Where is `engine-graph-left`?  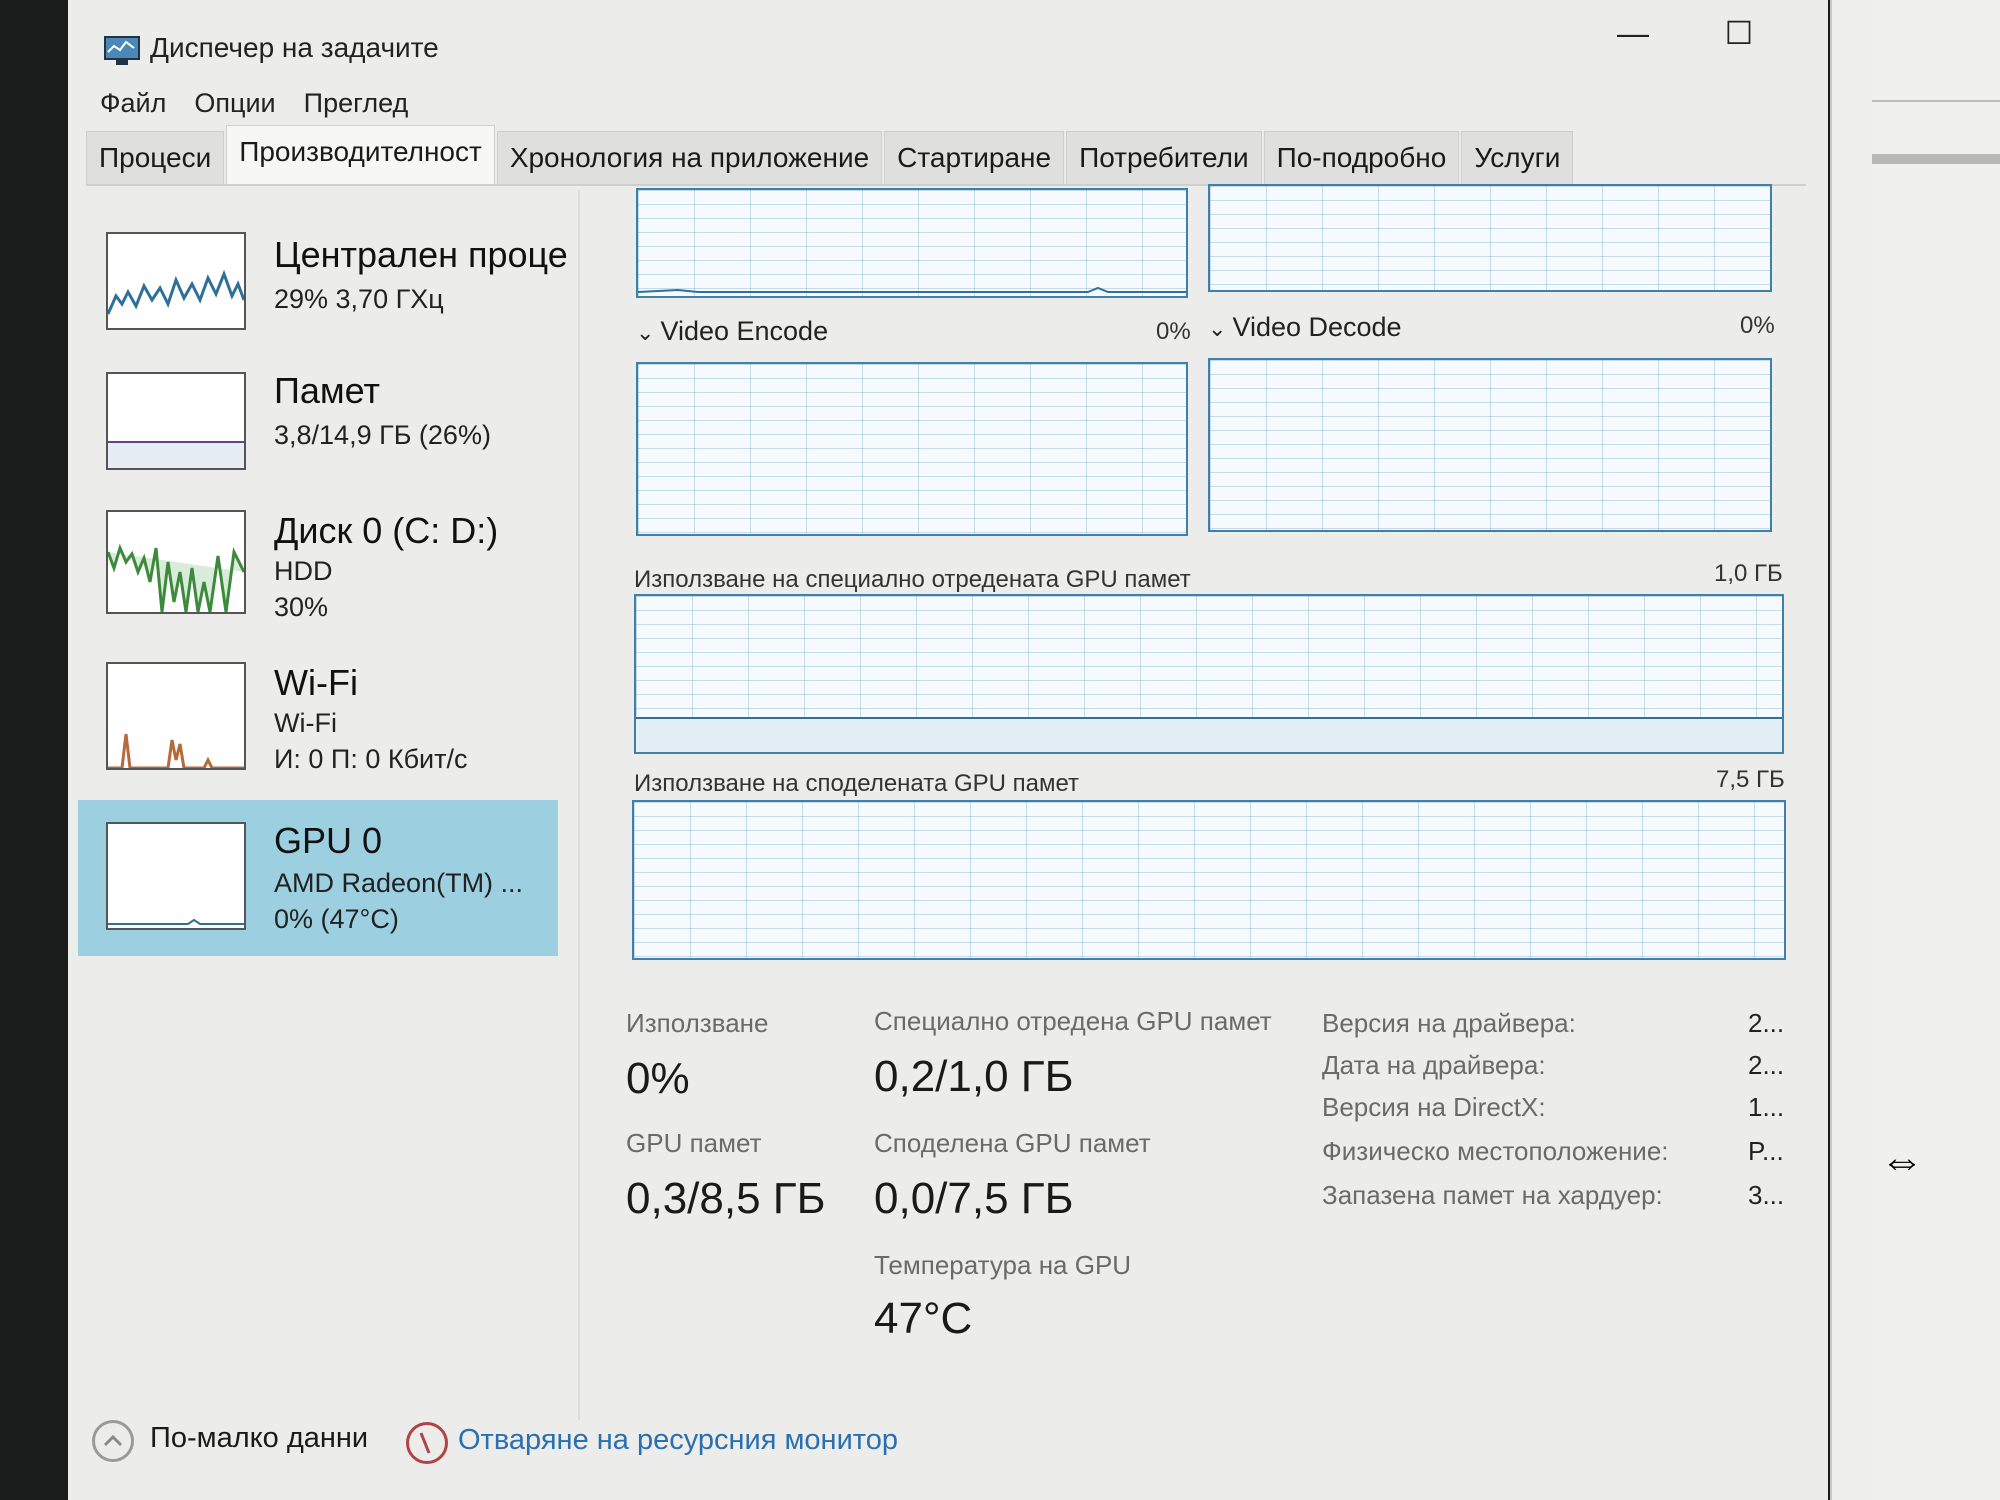 engine-graph-left is located at coordinates (912, 243).